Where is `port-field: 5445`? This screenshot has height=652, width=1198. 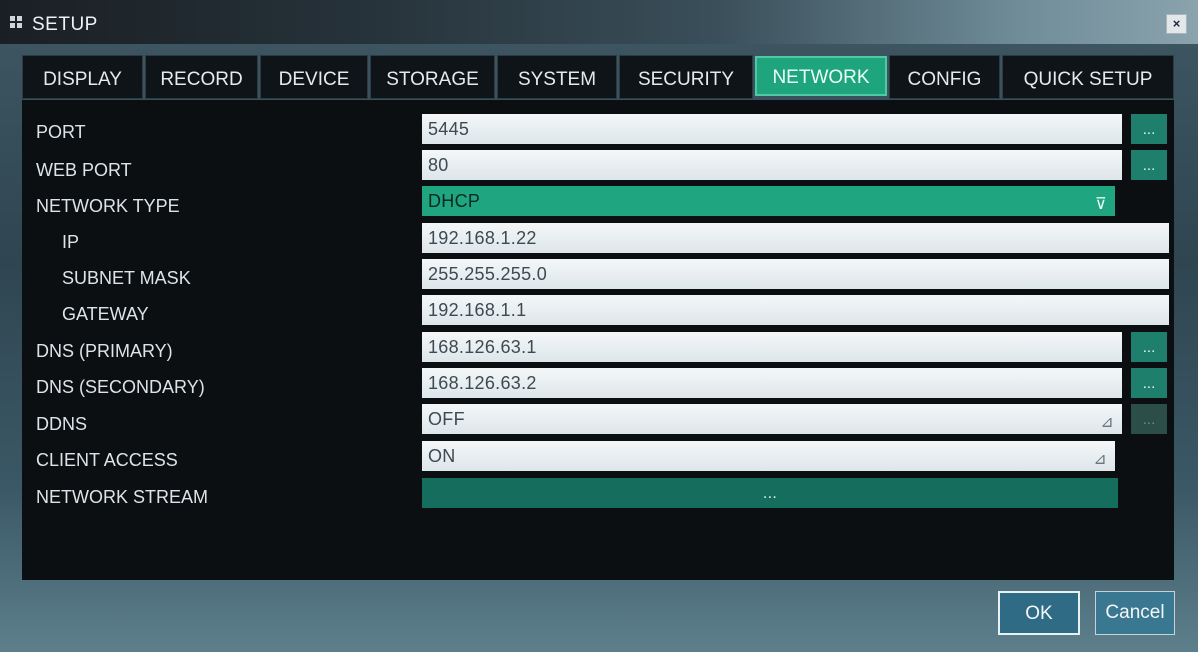 port-field: 5445 is located at coordinates (772, 129).